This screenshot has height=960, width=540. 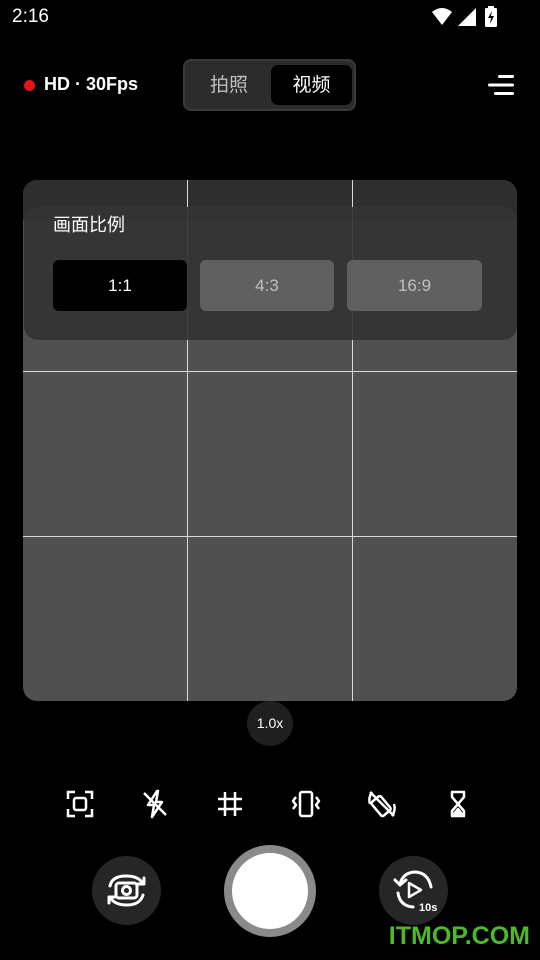 I want to click on focus-frame-icon, so click(x=80, y=804).